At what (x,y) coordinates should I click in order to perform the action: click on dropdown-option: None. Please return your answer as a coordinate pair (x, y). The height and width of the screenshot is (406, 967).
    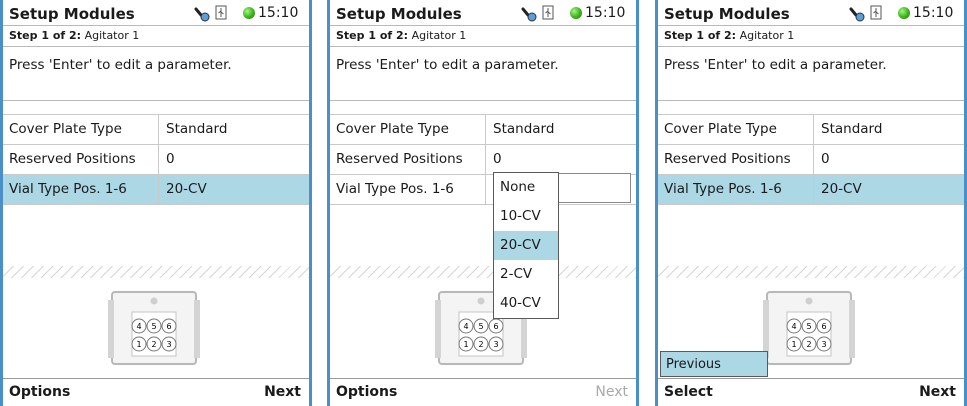
    Looking at the image, I should click on (526, 187).